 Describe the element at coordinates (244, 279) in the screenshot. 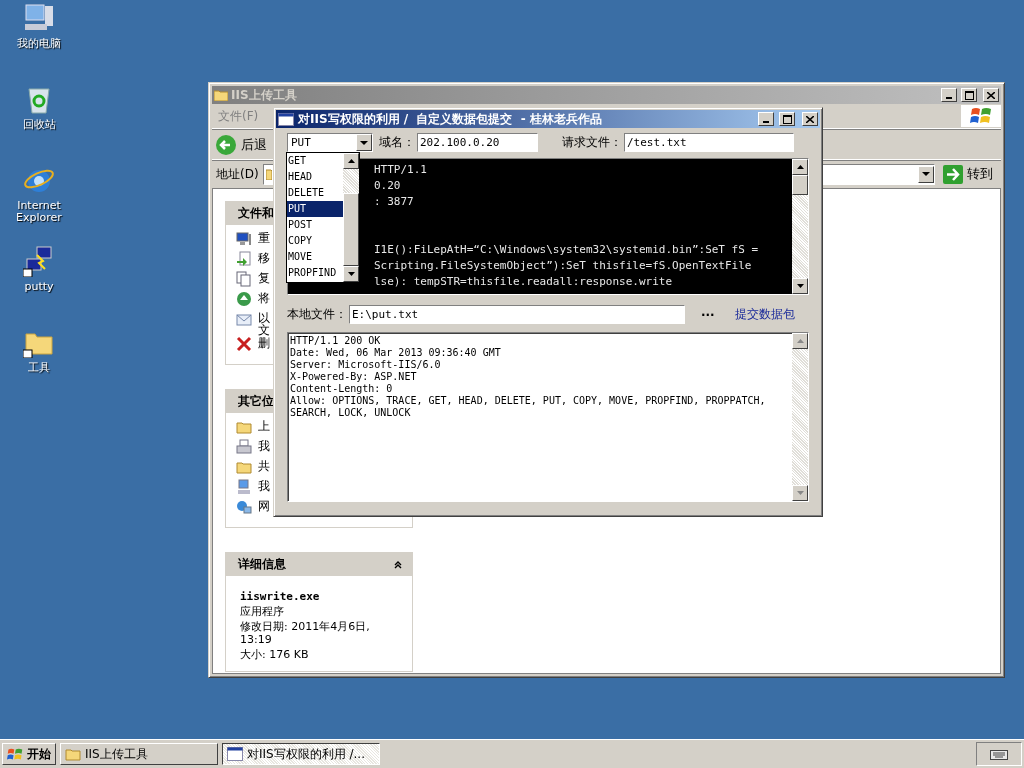

I see `pages-icon` at that location.